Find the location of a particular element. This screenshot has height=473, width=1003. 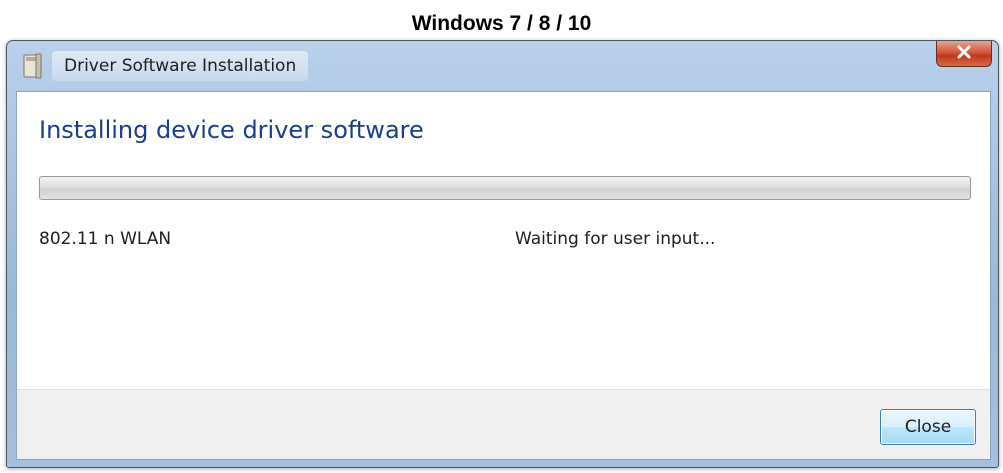

page-caption: Windows 7 / 8 / 10 is located at coordinates (501, 23).